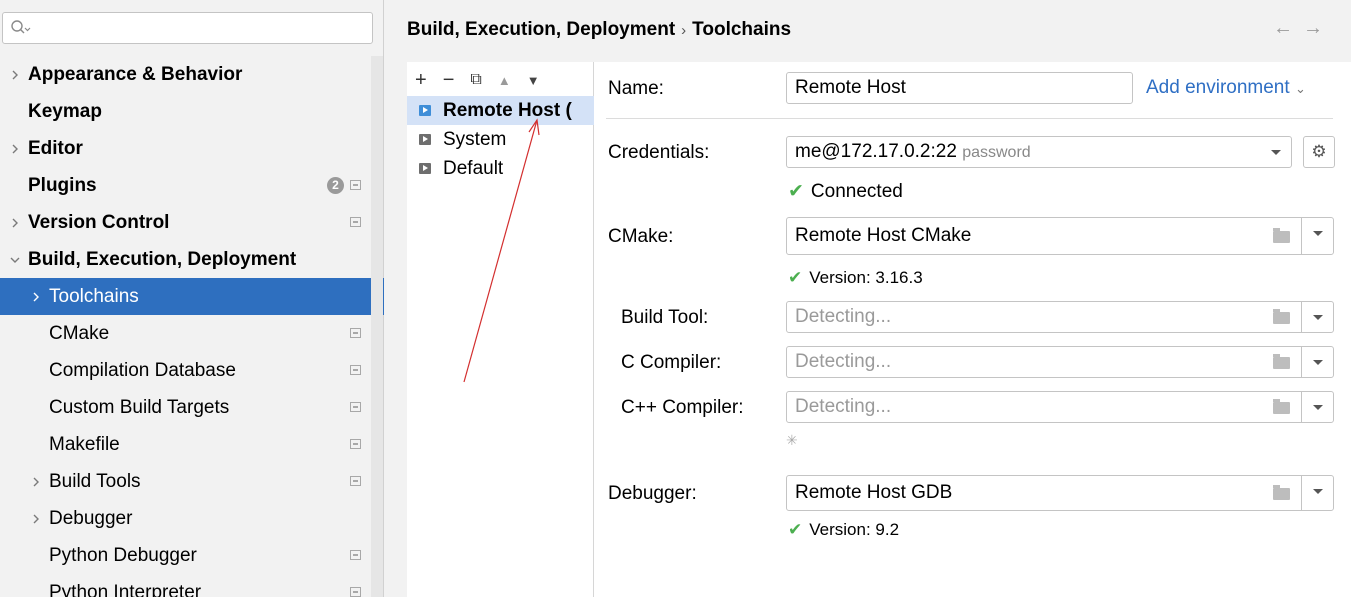  I want to click on debugger-value: Remote Host GDB, so click(874, 492).